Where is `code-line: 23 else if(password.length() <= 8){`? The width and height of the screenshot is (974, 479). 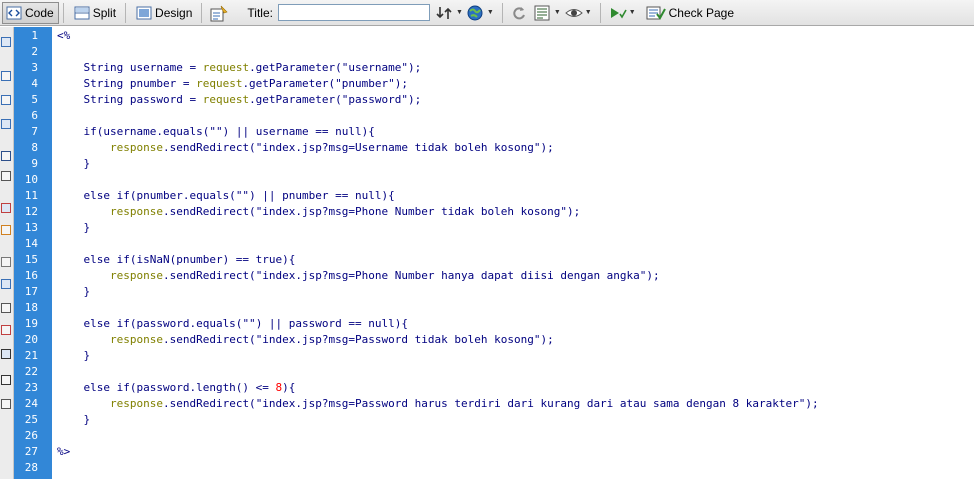
code-line: 23 else if(password.length() <= 8){ is located at coordinates (499, 388).